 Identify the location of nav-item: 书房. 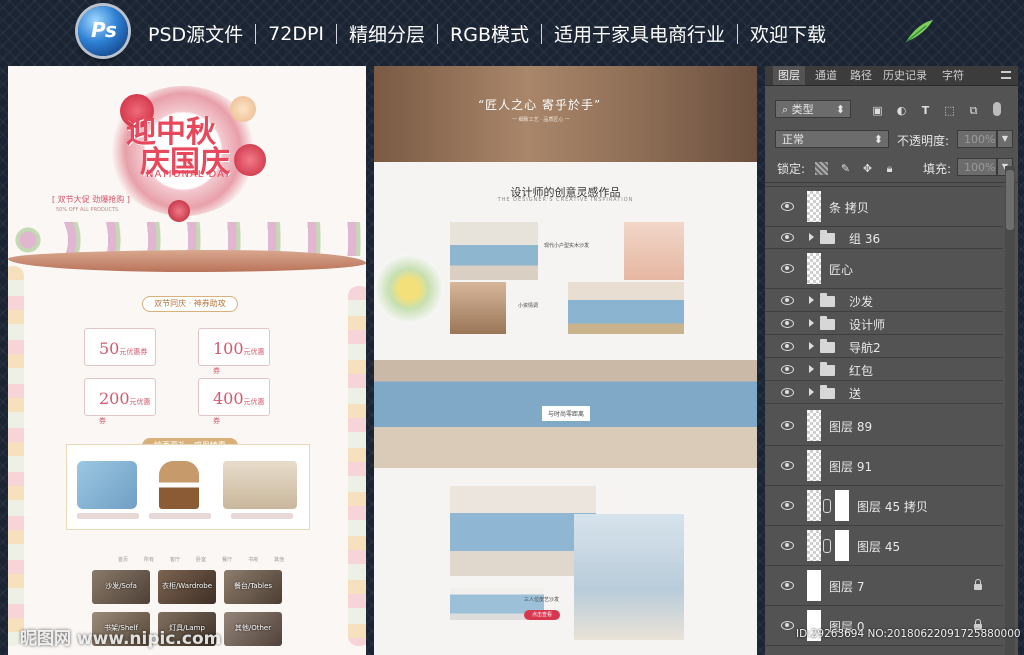
(253, 559).